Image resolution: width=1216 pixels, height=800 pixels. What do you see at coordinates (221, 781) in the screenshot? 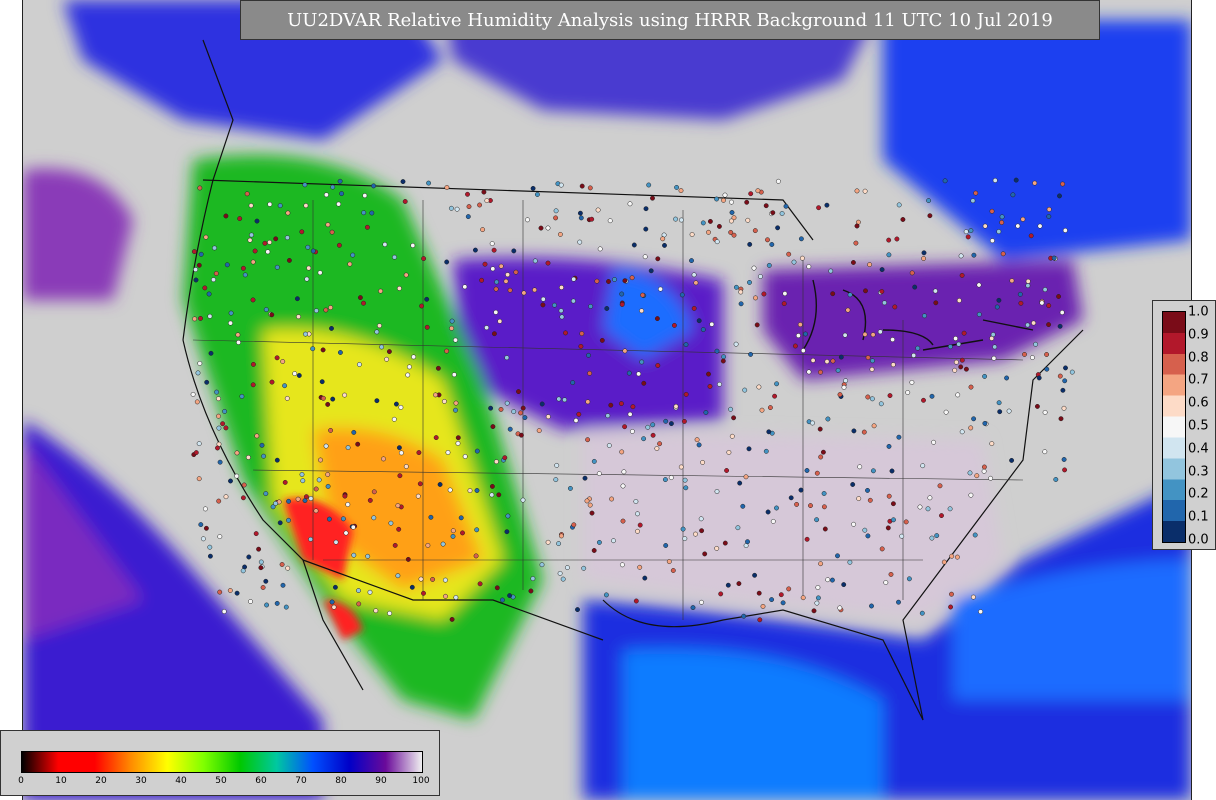
I see `rh-tick-label: 50` at bounding box center [221, 781].